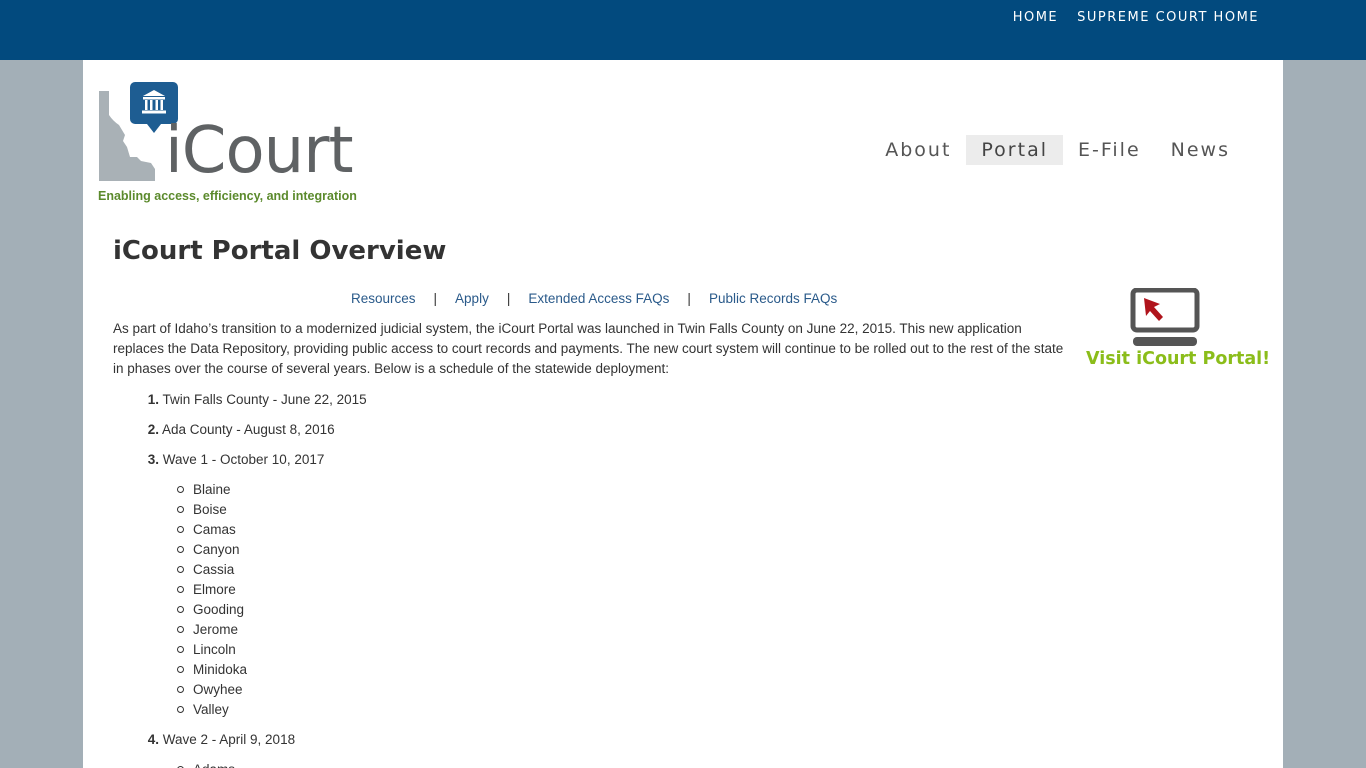 The width and height of the screenshot is (1366, 768). What do you see at coordinates (259, 151) in the screenshot?
I see `logo-wordmark: iCourt` at bounding box center [259, 151].